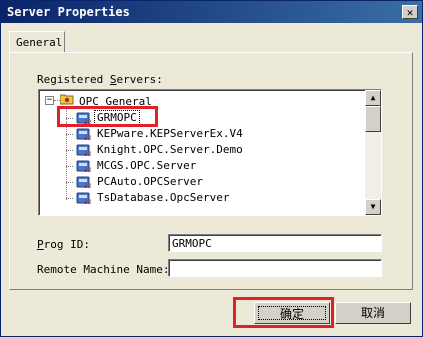 The height and width of the screenshot is (337, 423). What do you see at coordinates (373, 119) in the screenshot?
I see `scroll-thumb` at bounding box center [373, 119].